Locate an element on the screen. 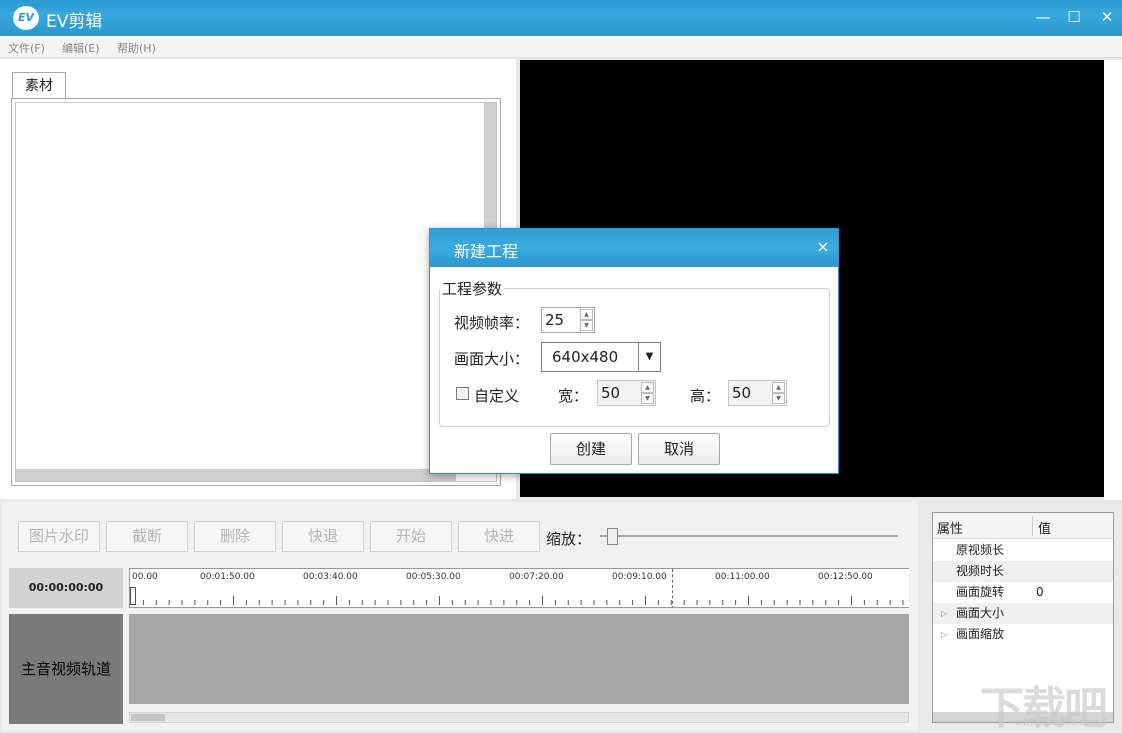 The image size is (1122, 733). property-row: 视频时长 is located at coordinates (1023, 571).